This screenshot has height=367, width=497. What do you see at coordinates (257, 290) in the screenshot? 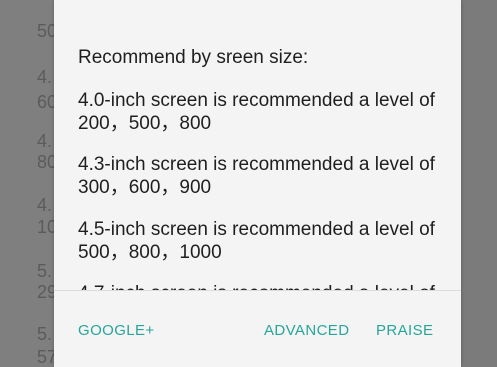
I see `dialog-divider` at bounding box center [257, 290].